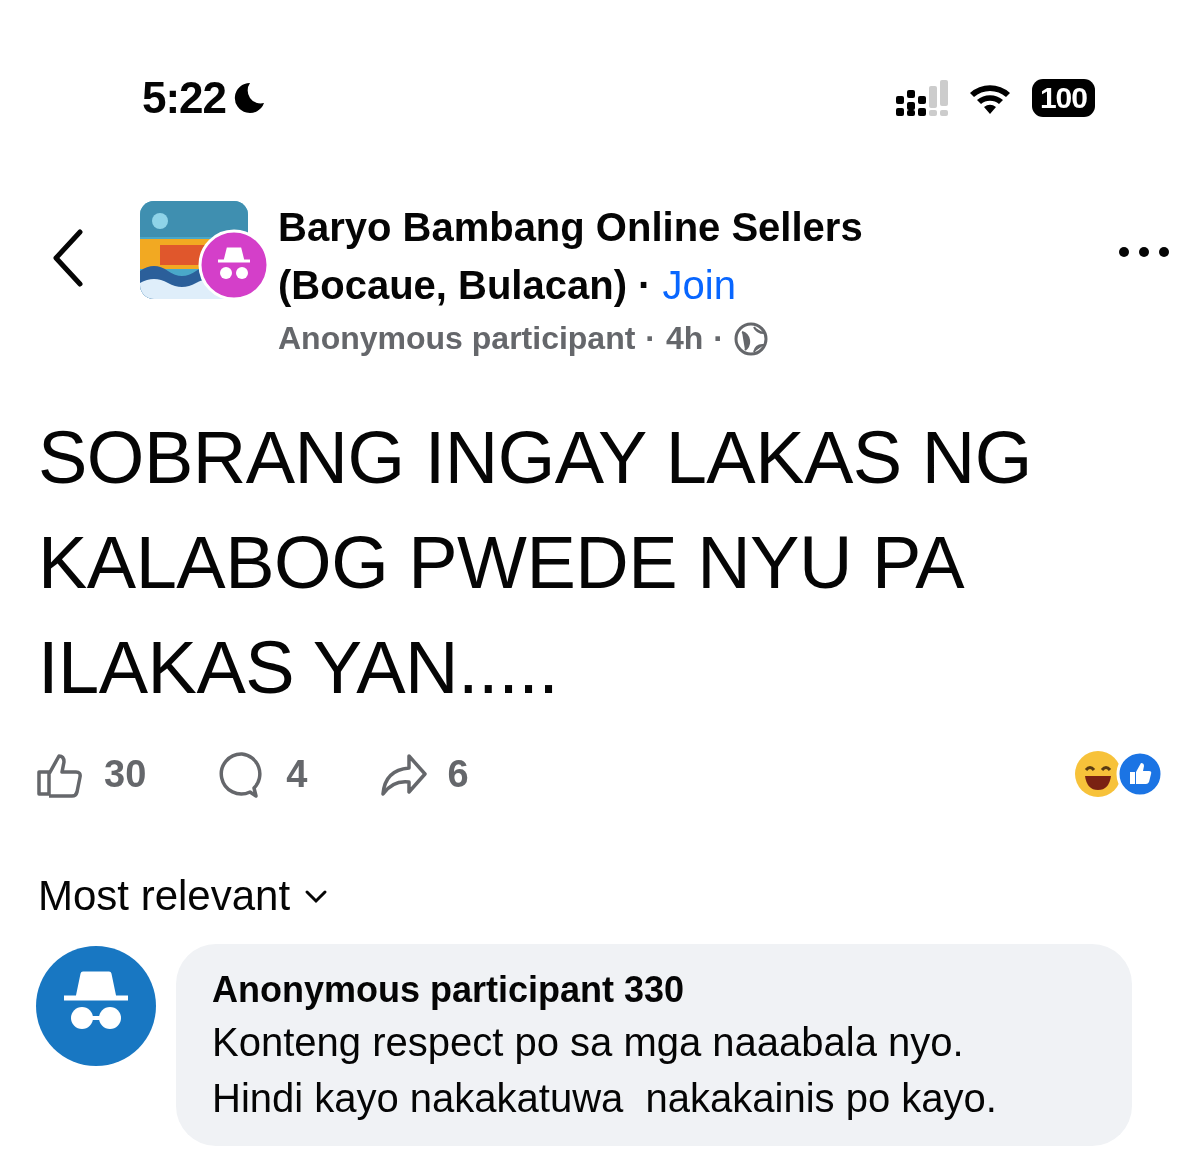 Image resolution: width=1200 pixels, height=1156 pixels. What do you see at coordinates (608, 256) in the screenshot?
I see `group-title: Baryo Bambang Online Sellers (Bocaue, Bulacan) · Join` at bounding box center [608, 256].